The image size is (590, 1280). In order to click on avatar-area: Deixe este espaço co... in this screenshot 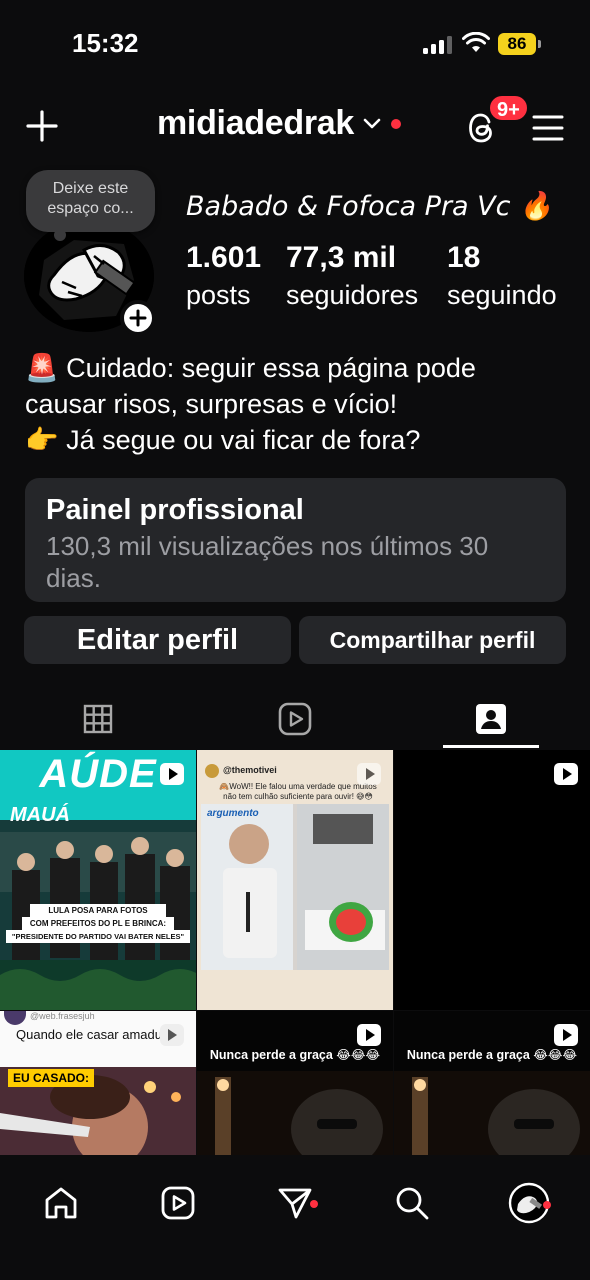, I will do `click(94, 253)`.